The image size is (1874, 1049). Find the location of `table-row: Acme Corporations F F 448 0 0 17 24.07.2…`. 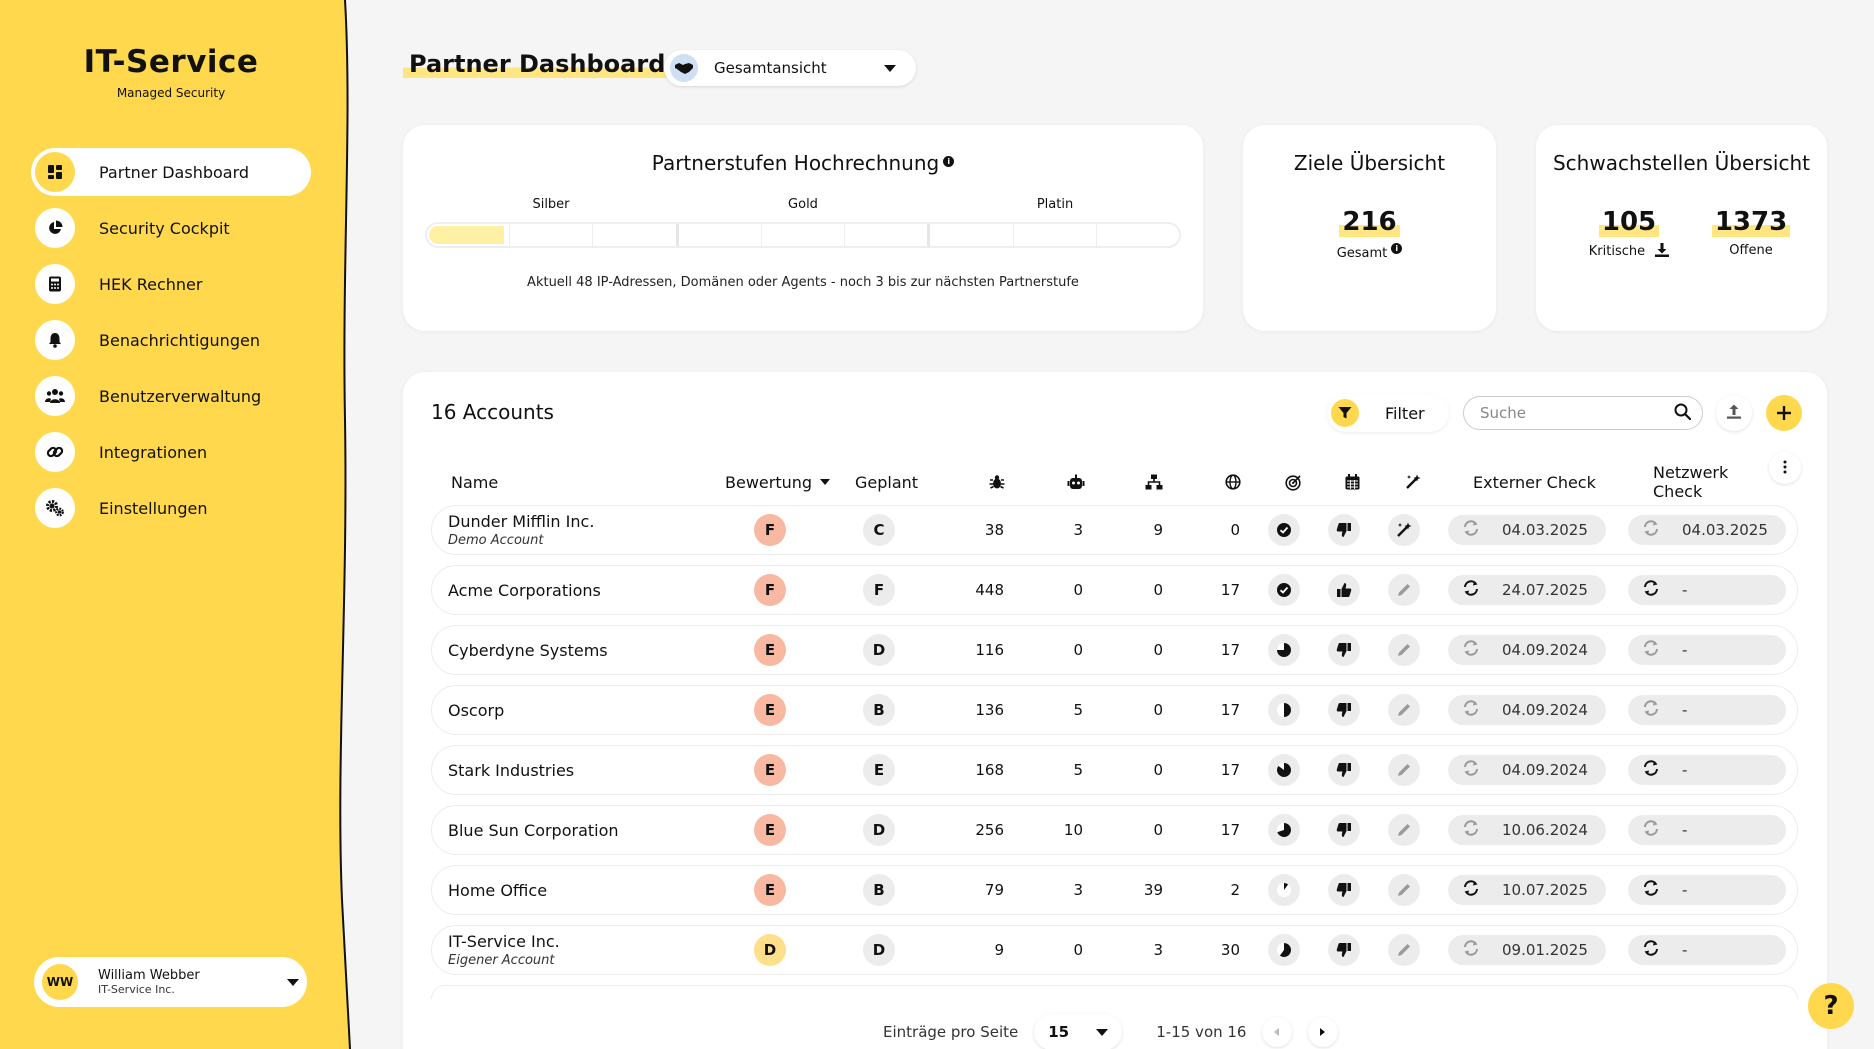

table-row: Acme Corporations F F 448 0 0 17 24.07.2… is located at coordinates (1114, 590).